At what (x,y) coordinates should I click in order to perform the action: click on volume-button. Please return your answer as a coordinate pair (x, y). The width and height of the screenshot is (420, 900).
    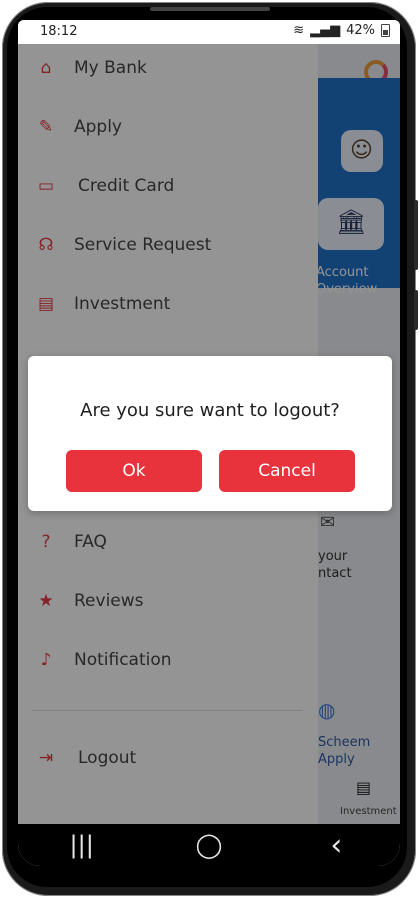
    Looking at the image, I should click on (416, 235).